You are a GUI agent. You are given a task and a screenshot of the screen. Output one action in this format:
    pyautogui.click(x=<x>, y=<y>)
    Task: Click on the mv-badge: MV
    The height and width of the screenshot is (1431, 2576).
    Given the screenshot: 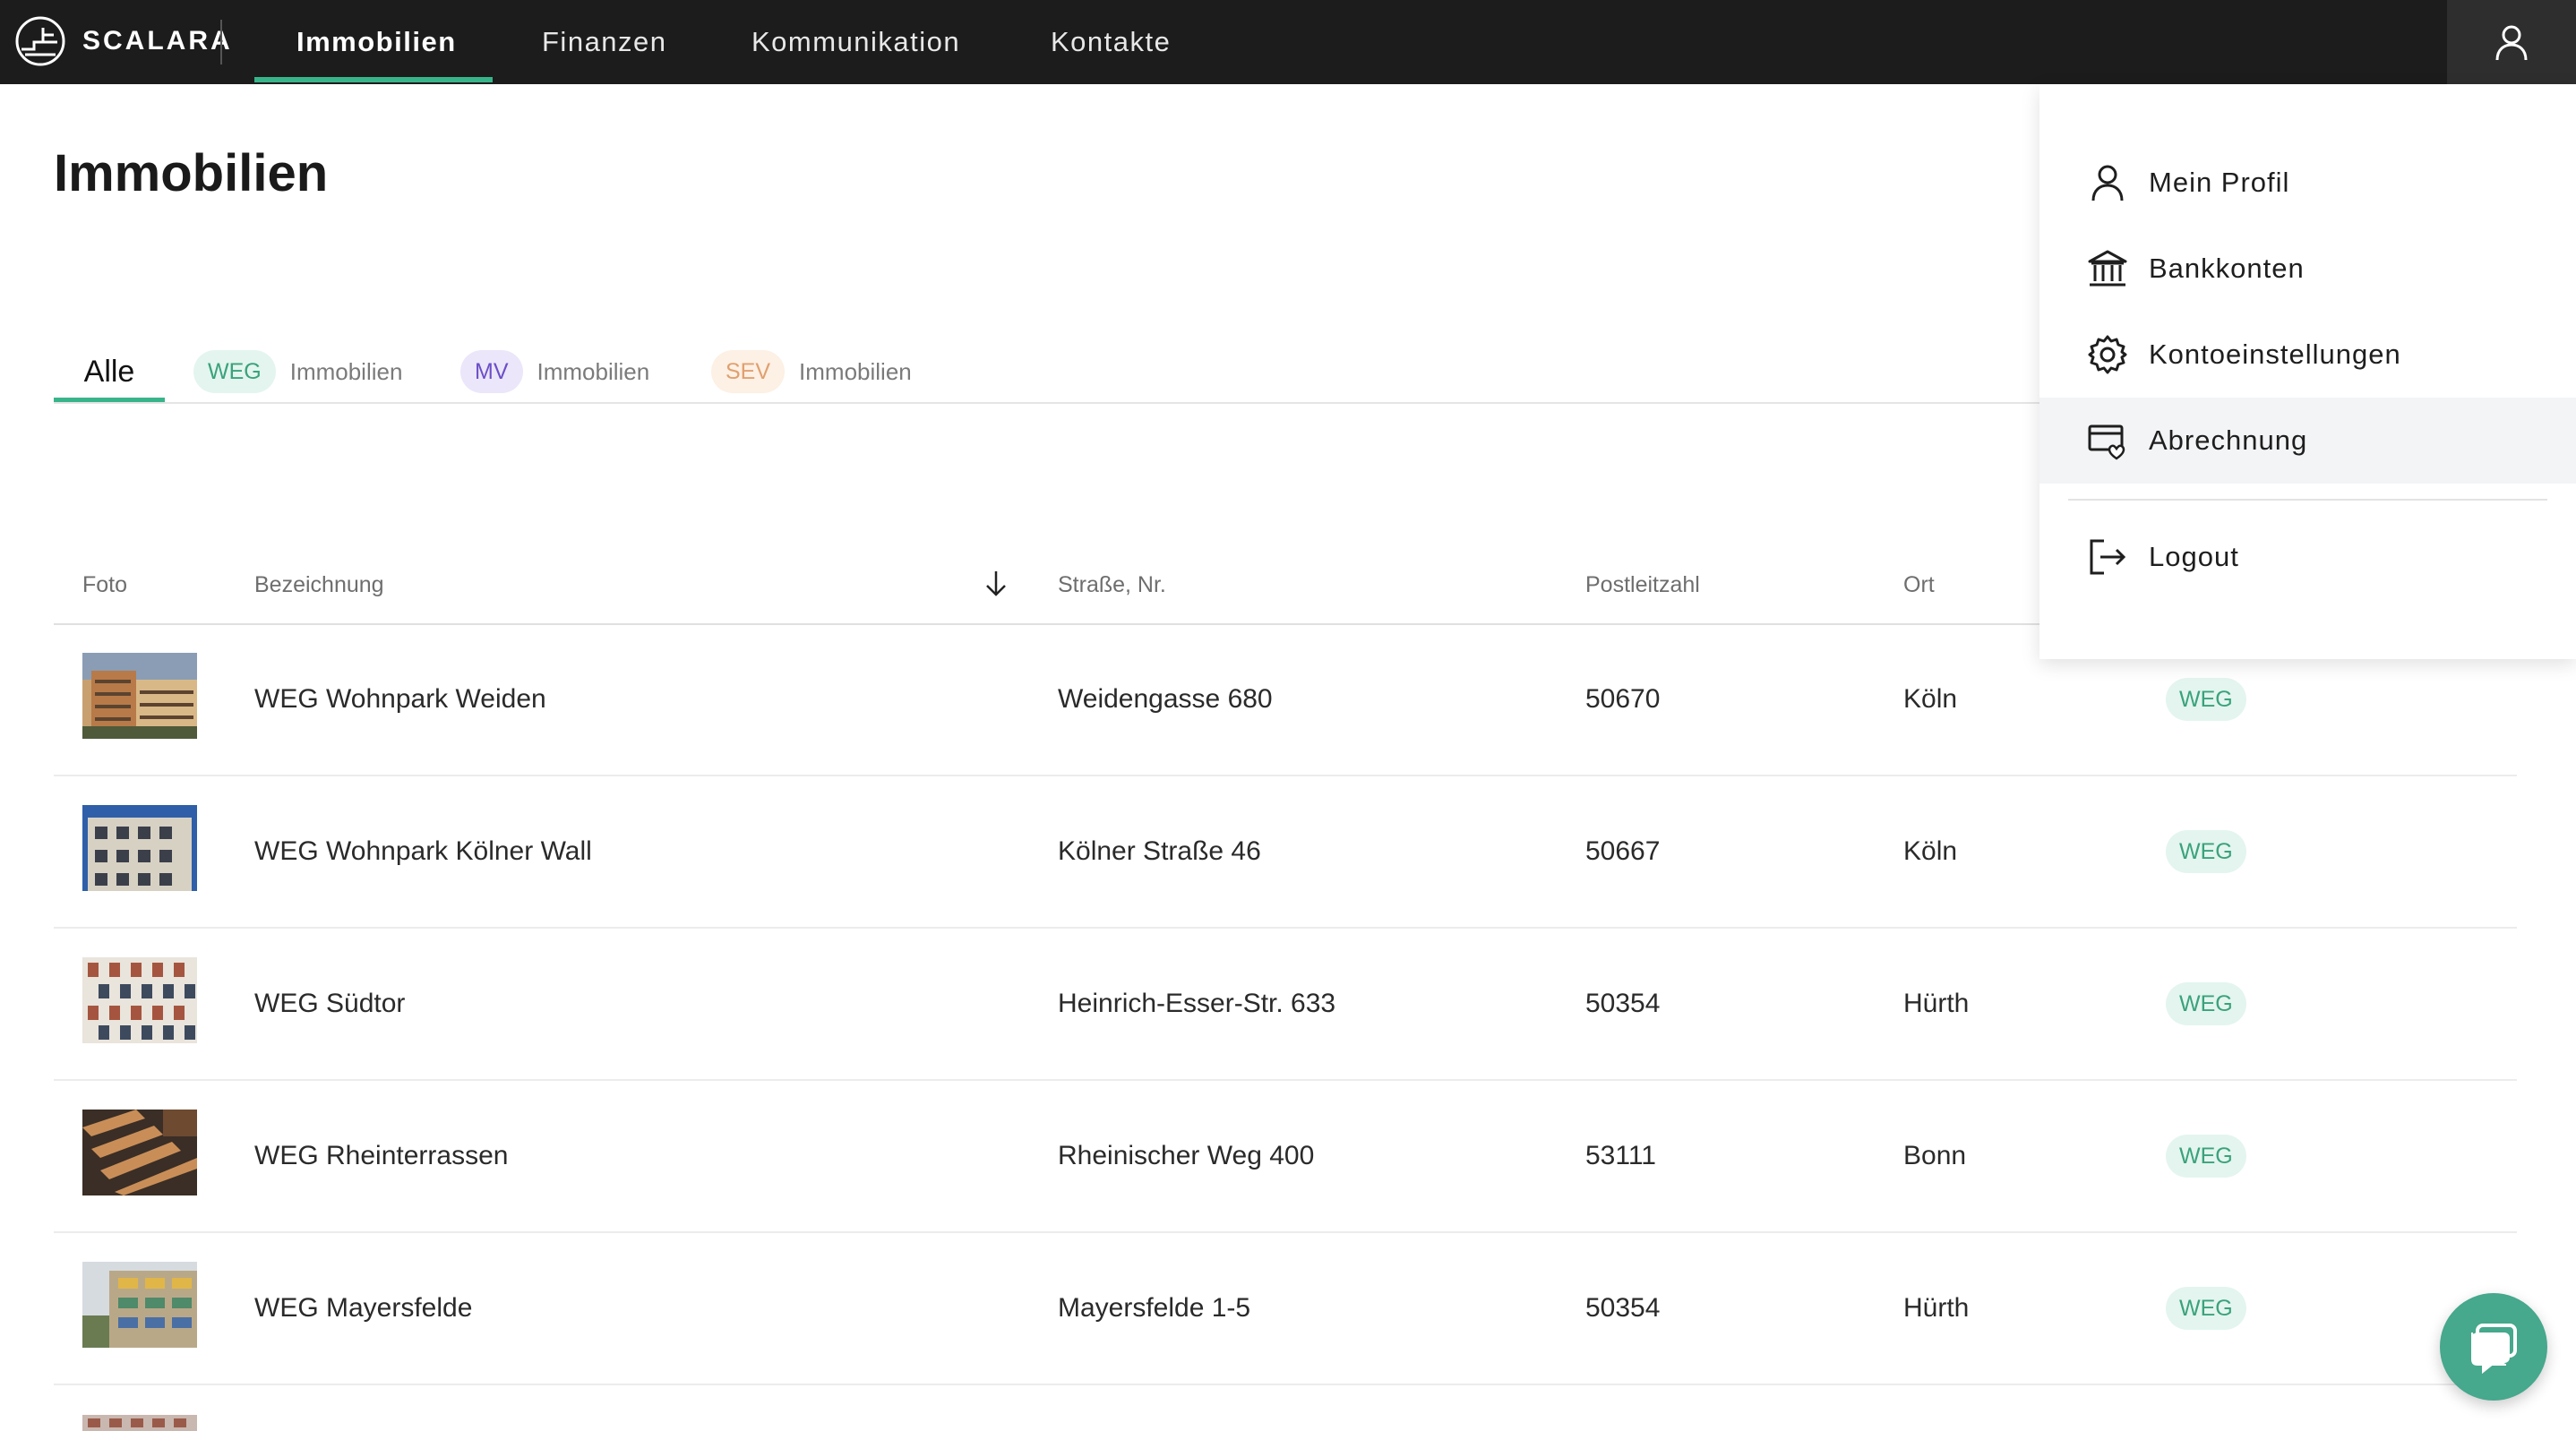 What is the action you would take?
    pyautogui.click(x=491, y=371)
    